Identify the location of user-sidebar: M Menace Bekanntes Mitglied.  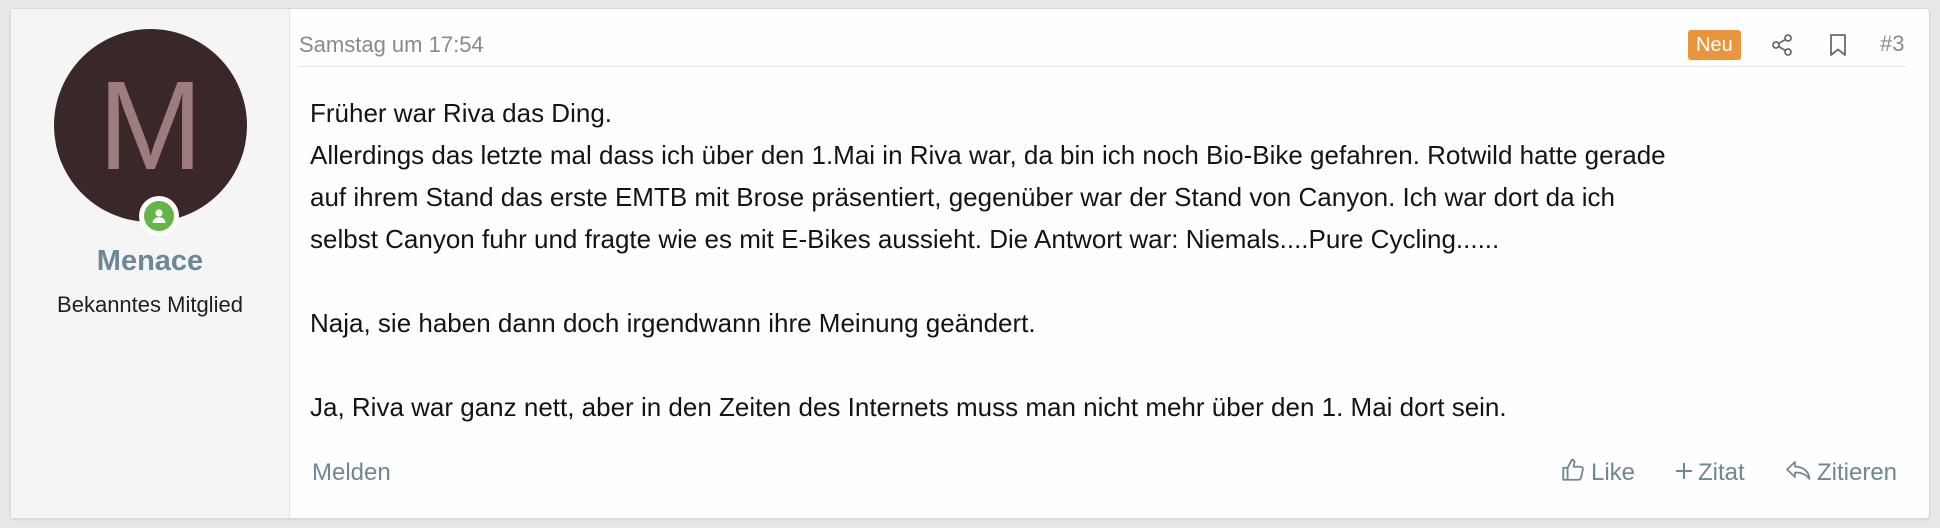
(150, 263).